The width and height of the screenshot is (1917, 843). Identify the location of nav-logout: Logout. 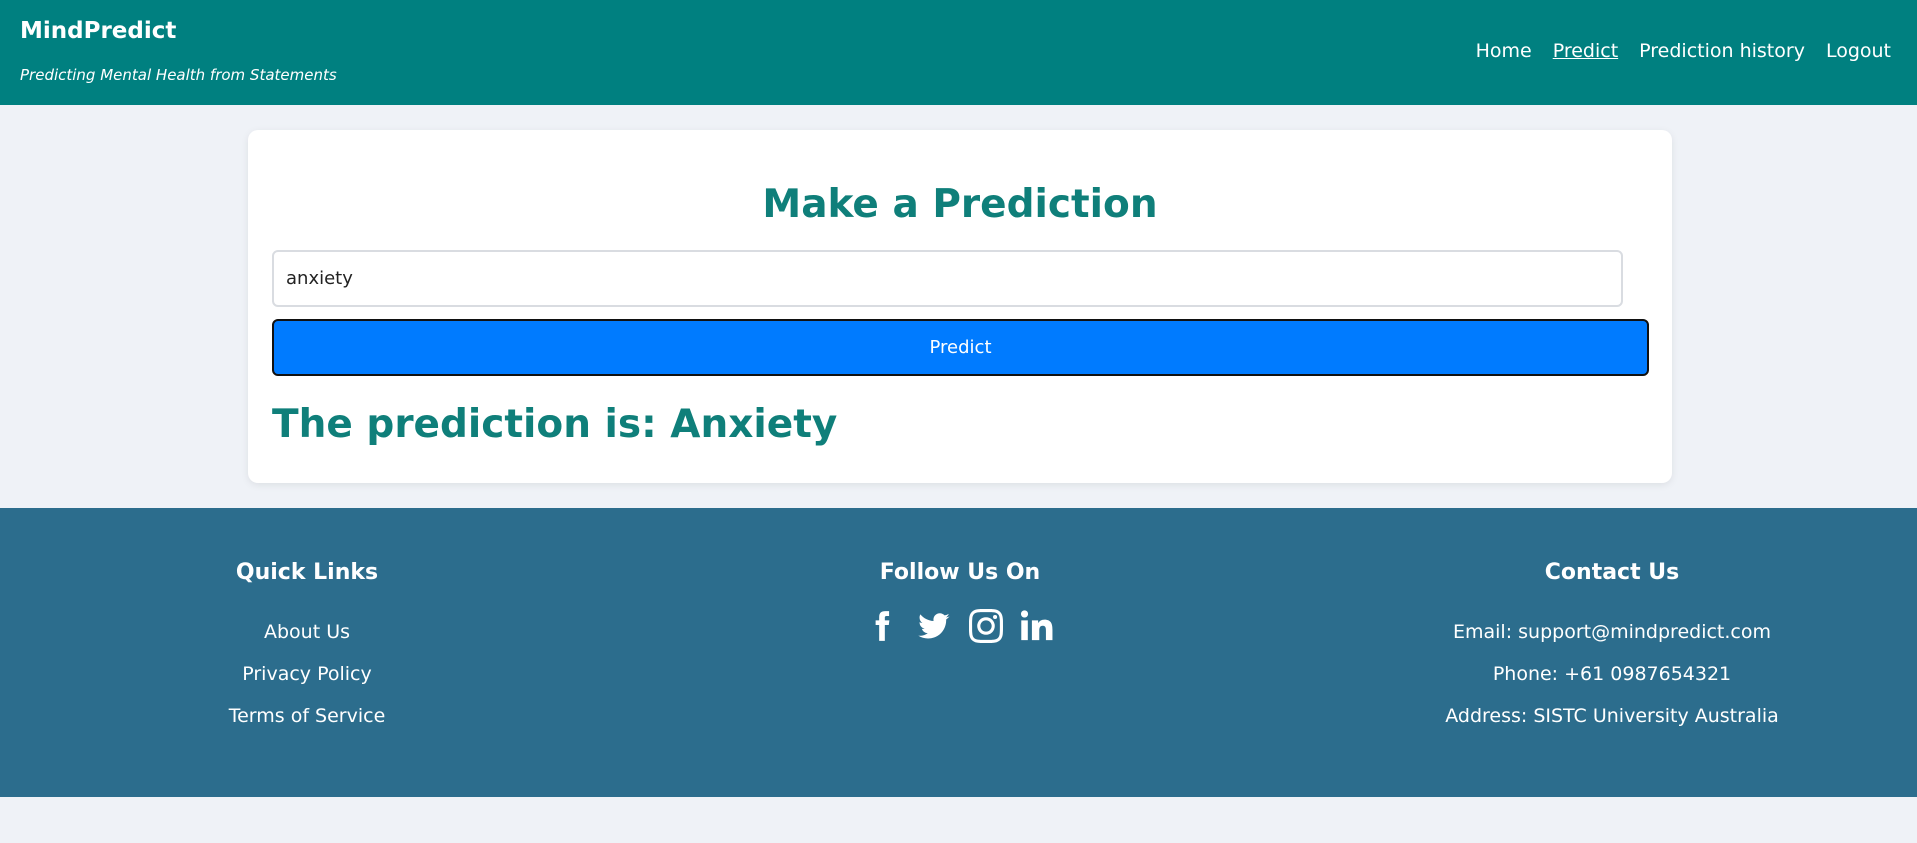
(1858, 51).